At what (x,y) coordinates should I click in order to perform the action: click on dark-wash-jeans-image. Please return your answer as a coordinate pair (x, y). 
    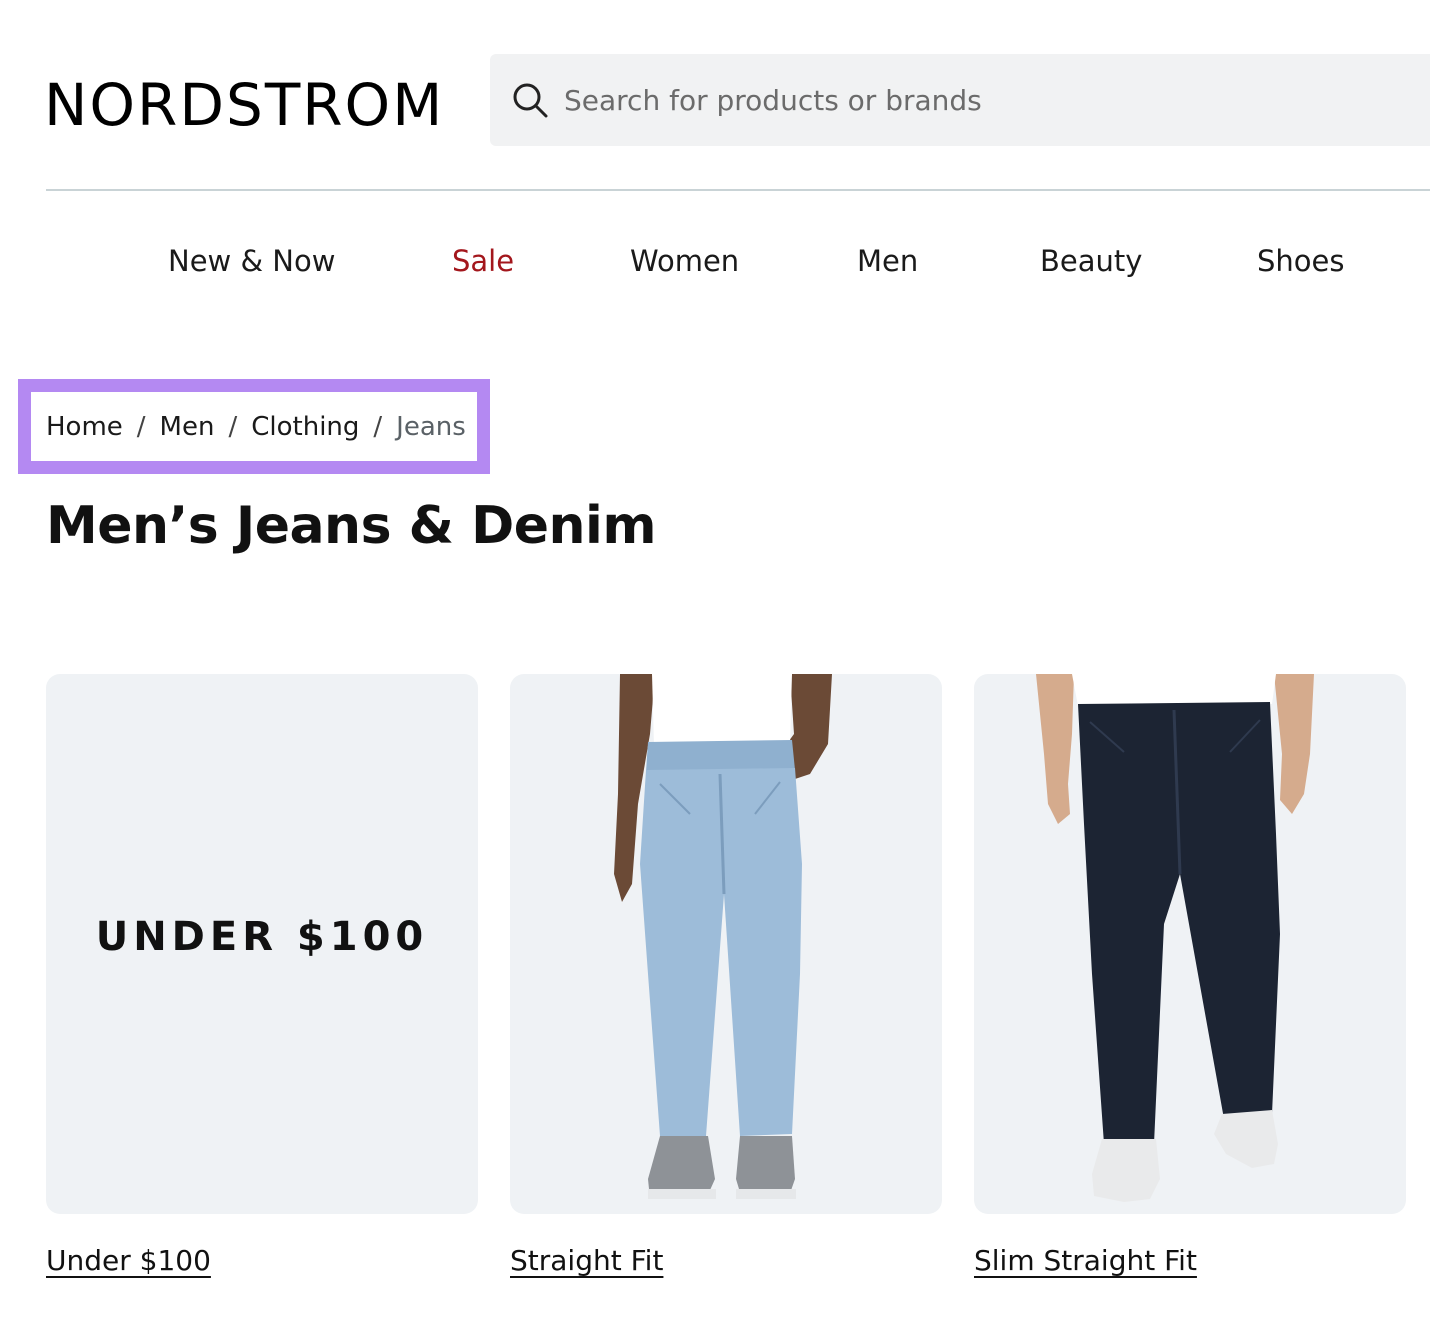
    Looking at the image, I should click on (1175, 938).